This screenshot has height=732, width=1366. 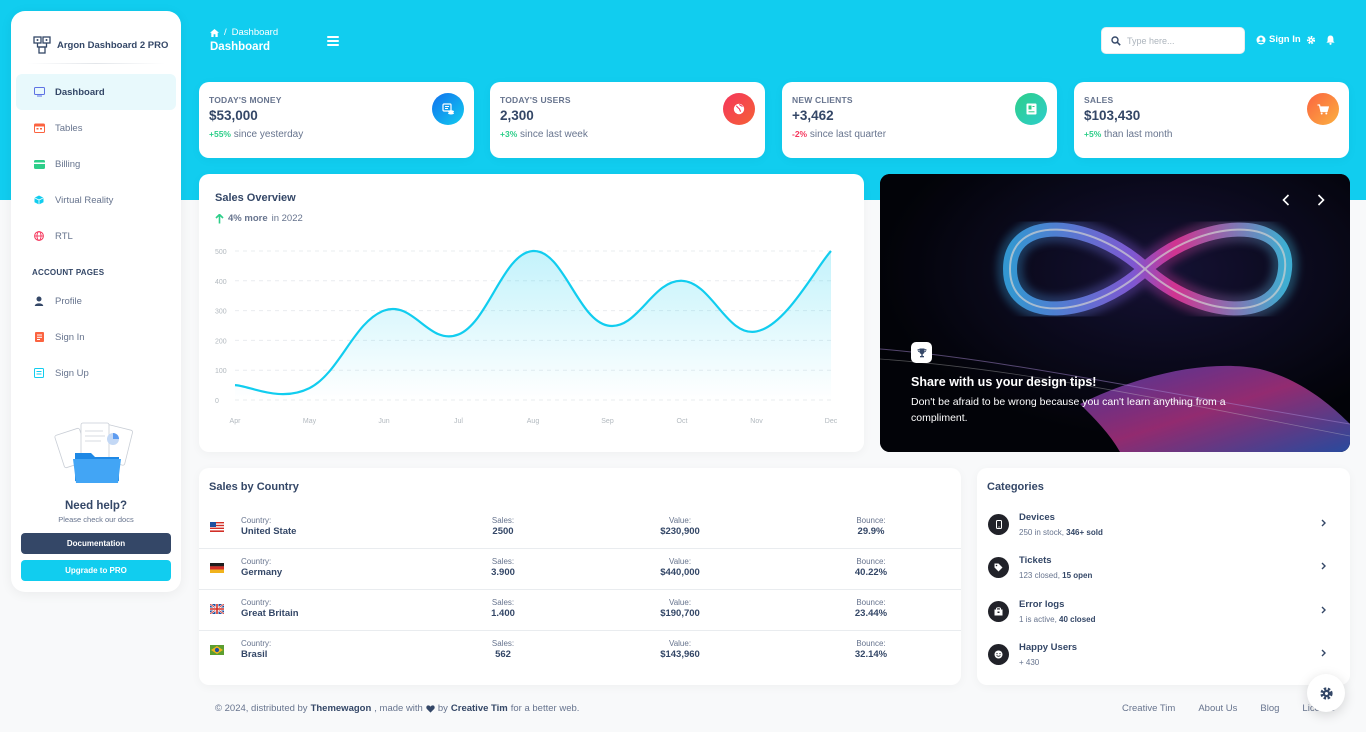 I want to click on bell-icon, so click(x=1330, y=40).